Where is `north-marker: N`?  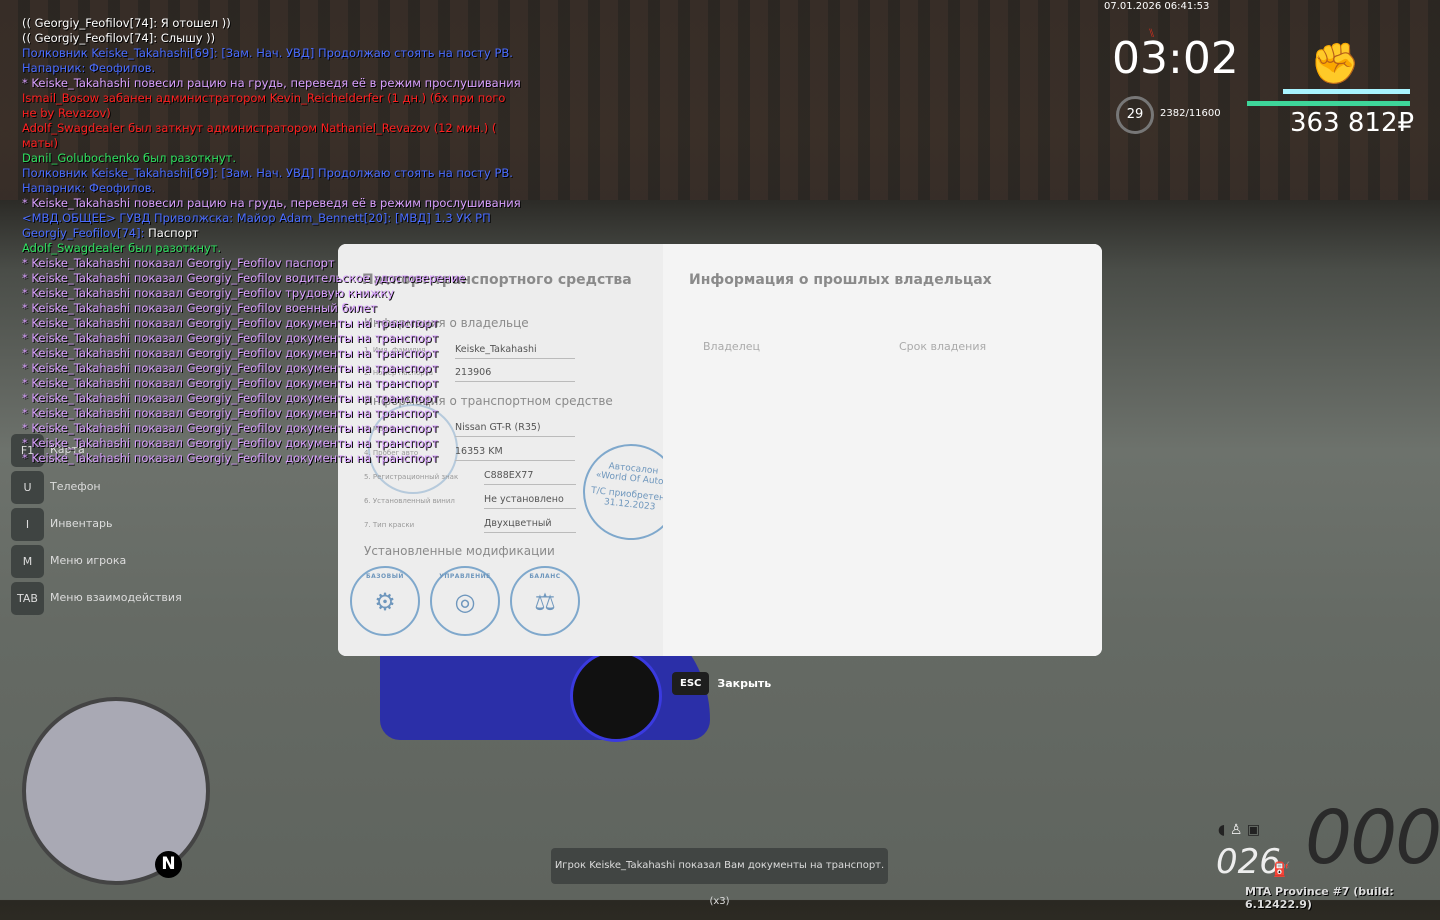 north-marker: N is located at coordinates (168, 864).